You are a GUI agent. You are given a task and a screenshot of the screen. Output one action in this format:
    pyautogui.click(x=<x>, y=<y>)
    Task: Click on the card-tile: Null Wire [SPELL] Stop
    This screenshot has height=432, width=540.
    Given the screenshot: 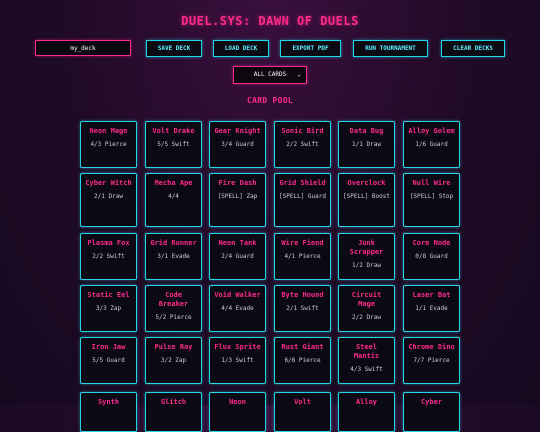 What is the action you would take?
    pyautogui.click(x=431, y=200)
    